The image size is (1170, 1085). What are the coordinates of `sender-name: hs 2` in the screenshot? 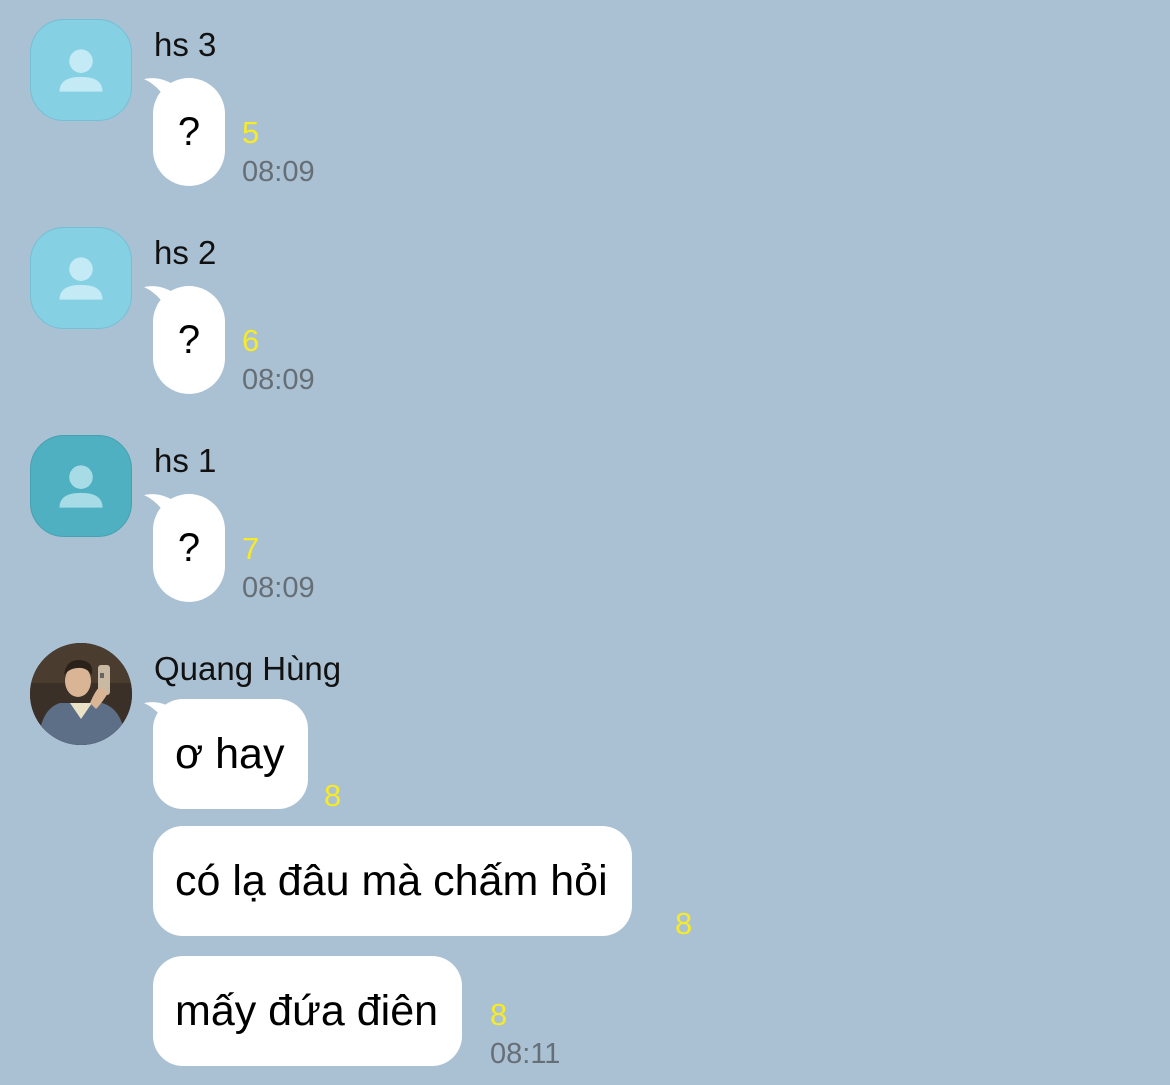 It's located at (185, 252).